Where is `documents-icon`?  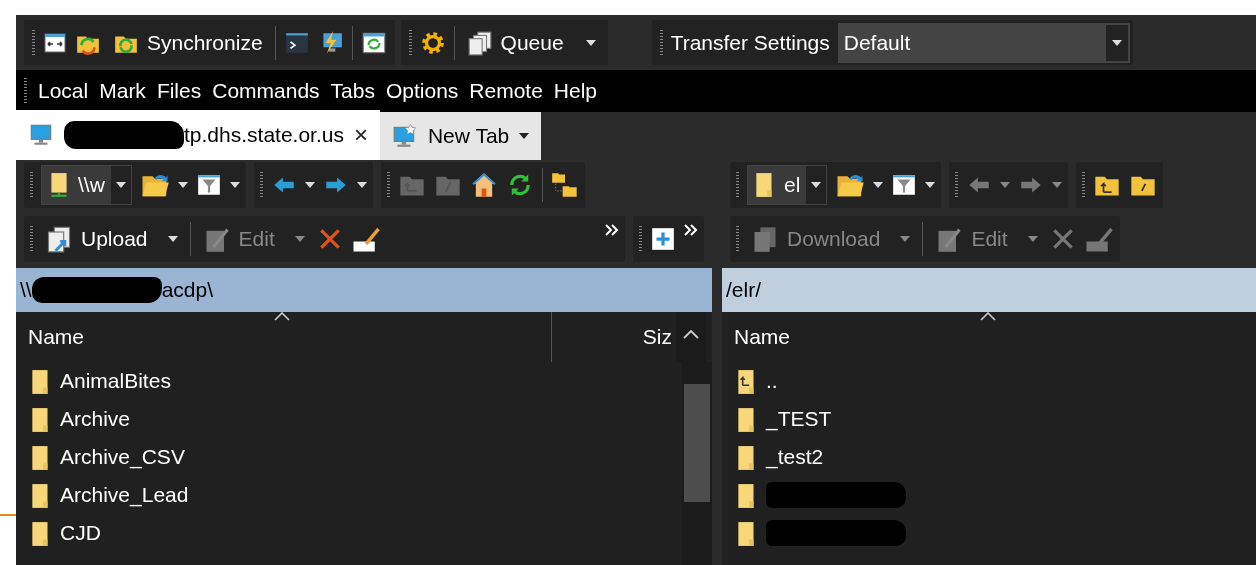 documents-icon is located at coordinates (479, 42).